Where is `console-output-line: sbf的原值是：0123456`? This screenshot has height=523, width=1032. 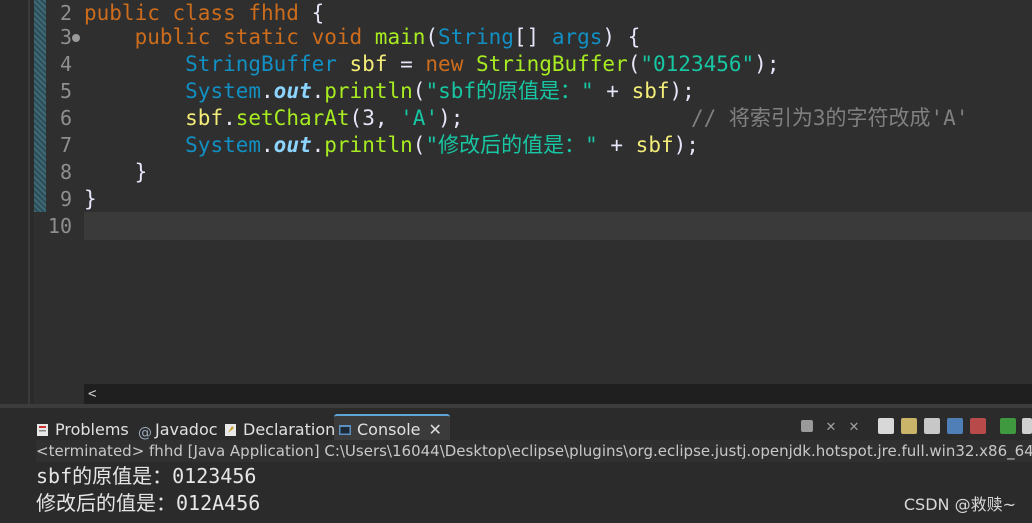
console-output-line: sbf的原值是：0123456 is located at coordinates (146, 476).